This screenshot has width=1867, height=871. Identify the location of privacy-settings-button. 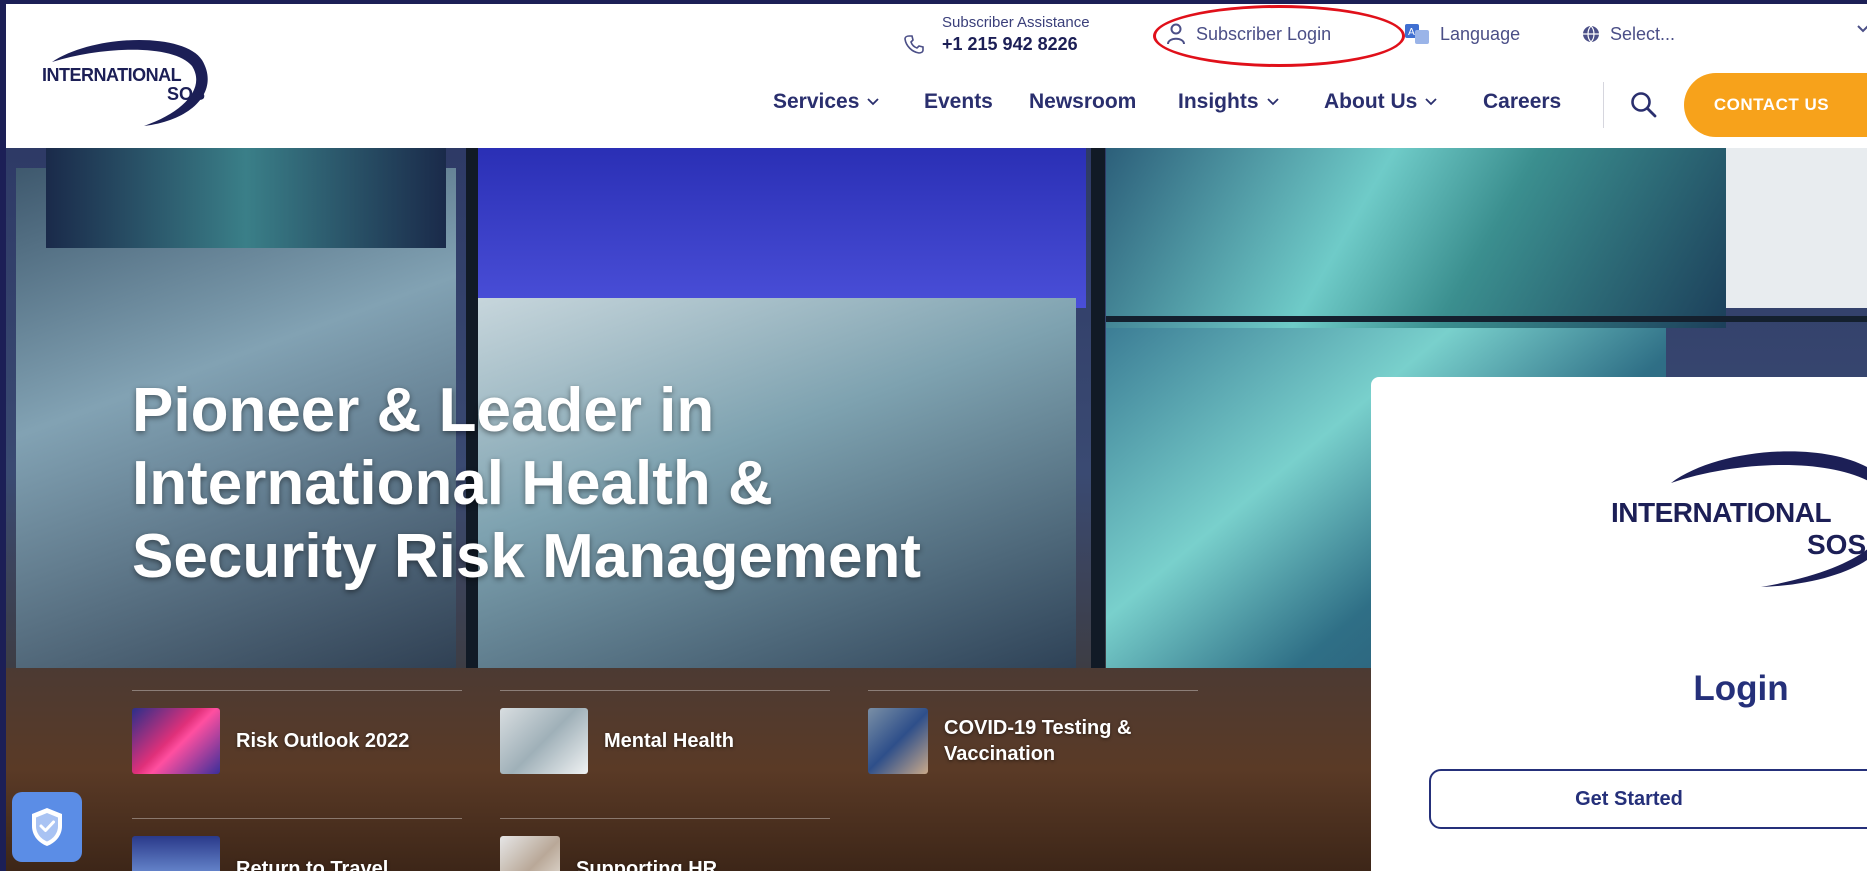
(47, 827).